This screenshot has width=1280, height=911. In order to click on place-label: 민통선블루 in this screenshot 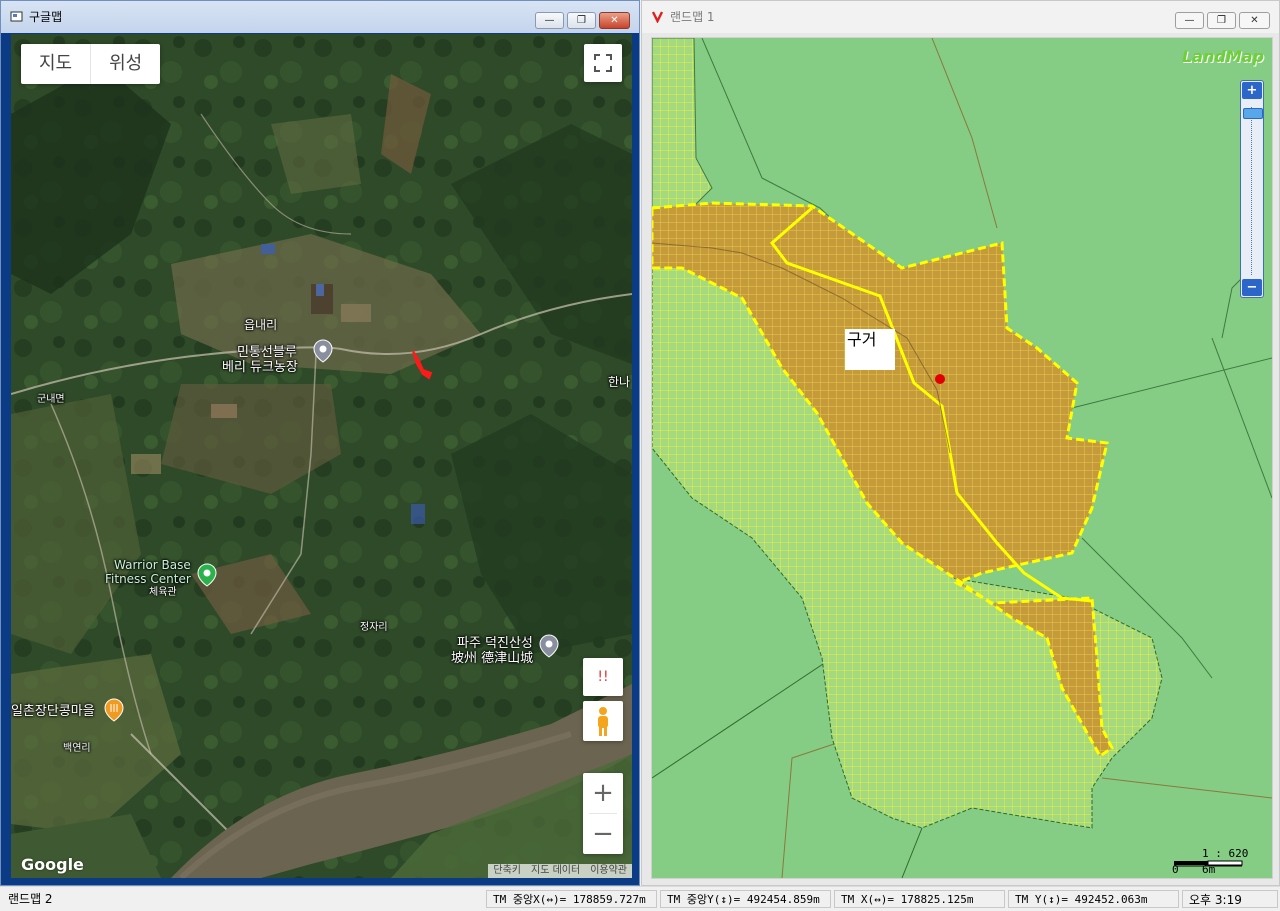, I will do `click(267, 352)`.